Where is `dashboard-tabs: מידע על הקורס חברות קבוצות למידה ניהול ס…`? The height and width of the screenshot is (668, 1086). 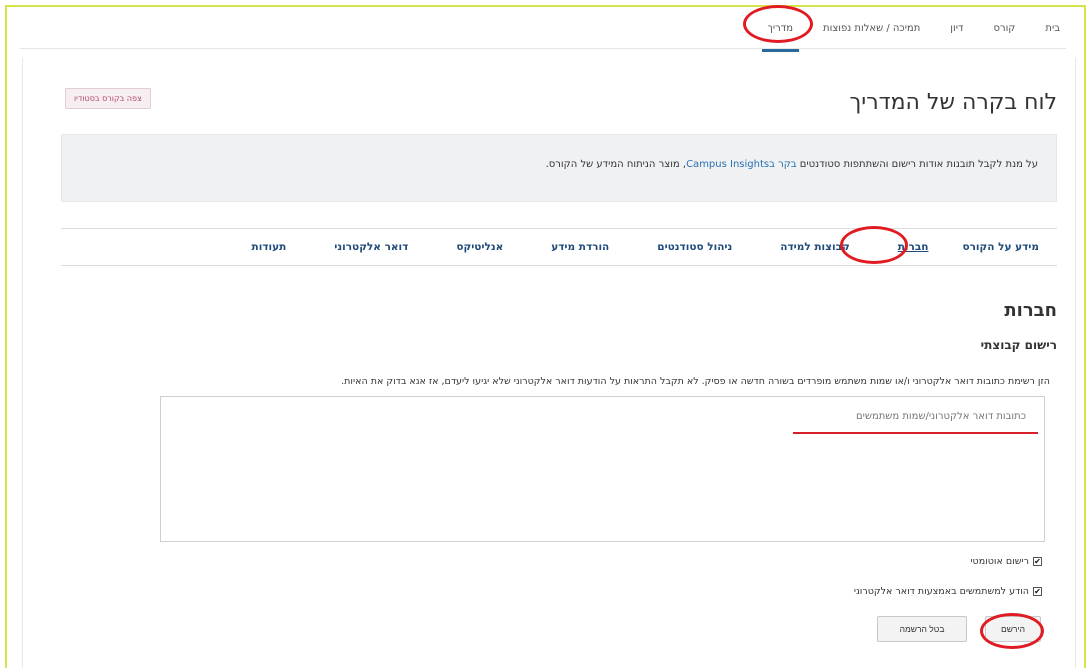
dashboard-tabs: מידע על הקורס חברות קבוצות למידה ניהול ס… is located at coordinates (559, 247).